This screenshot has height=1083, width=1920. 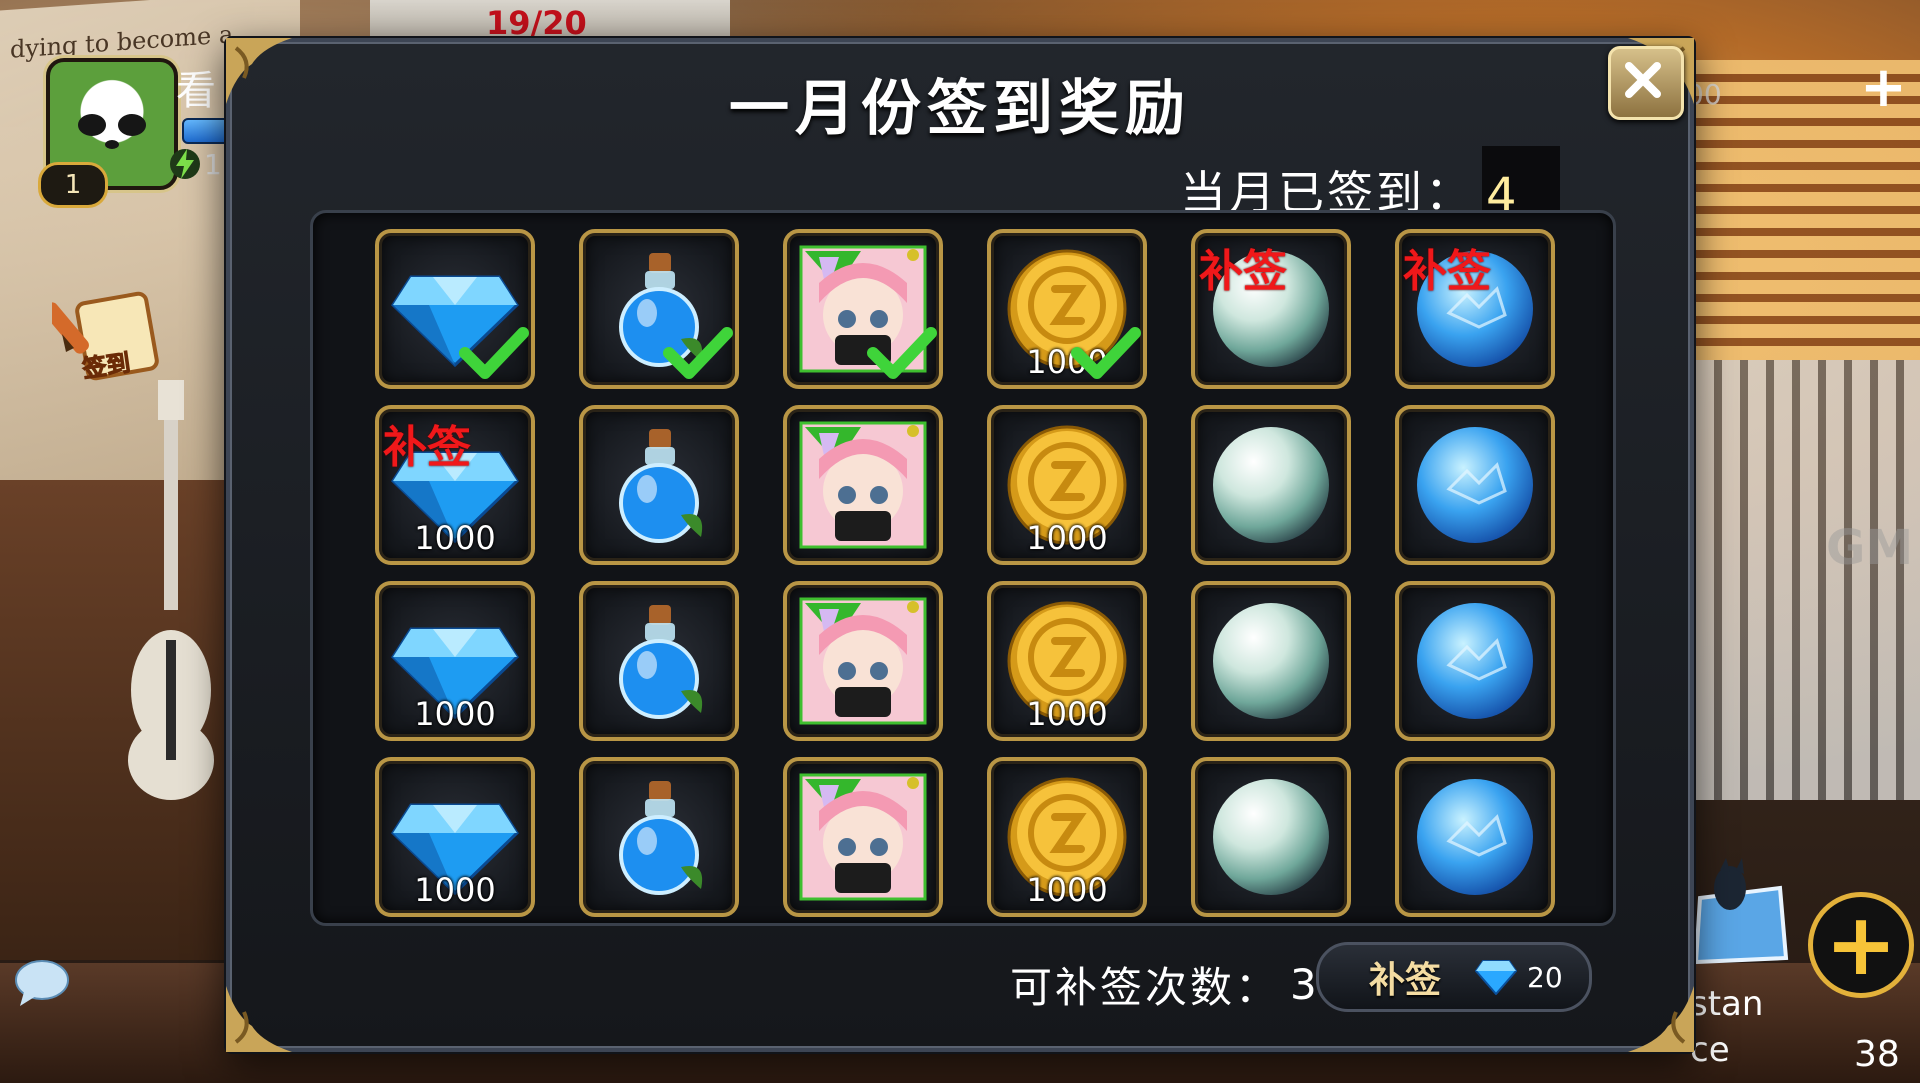 What do you see at coordinates (213, 164) in the screenshot?
I see `energy-value: 1` at bounding box center [213, 164].